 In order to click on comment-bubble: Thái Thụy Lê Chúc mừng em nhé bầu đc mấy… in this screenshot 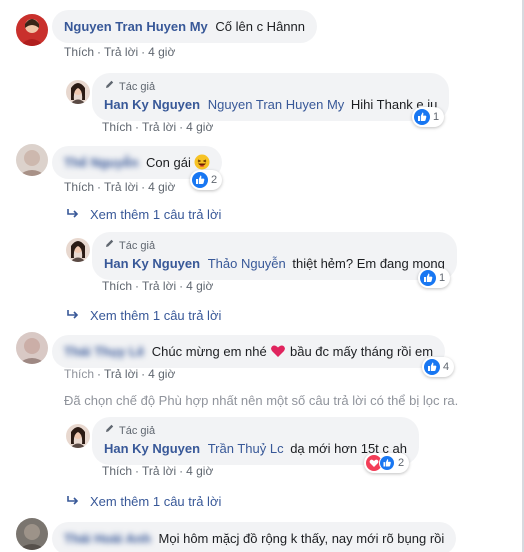, I will do `click(249, 351)`.